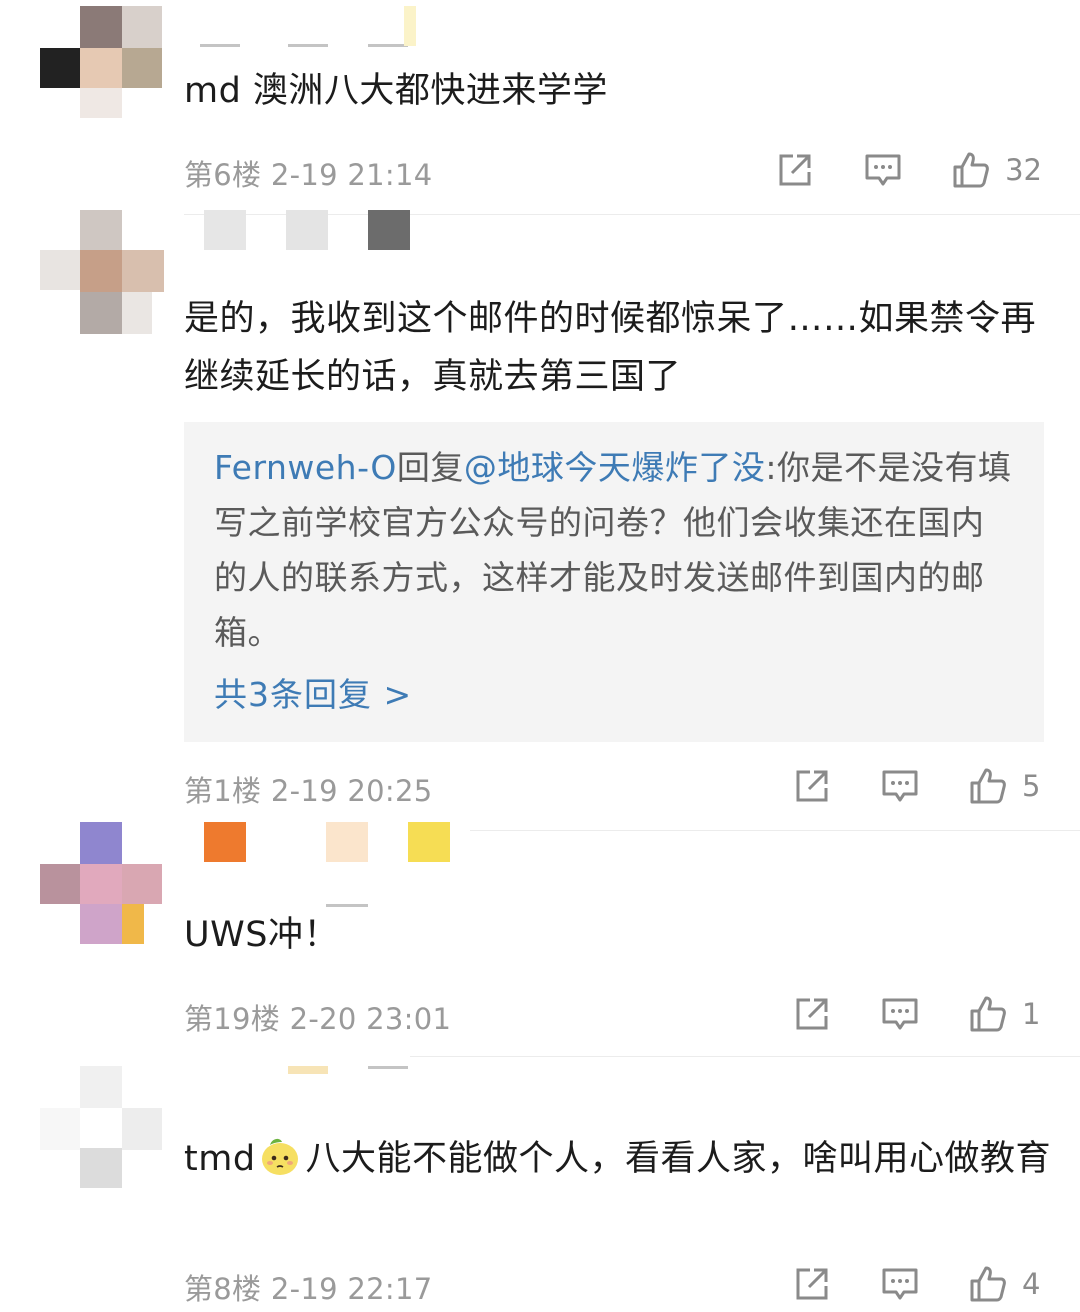 The width and height of the screenshot is (1080, 1312). What do you see at coordinates (351, 1289) in the screenshot?
I see `timestamp: 2-19 22:17` at bounding box center [351, 1289].